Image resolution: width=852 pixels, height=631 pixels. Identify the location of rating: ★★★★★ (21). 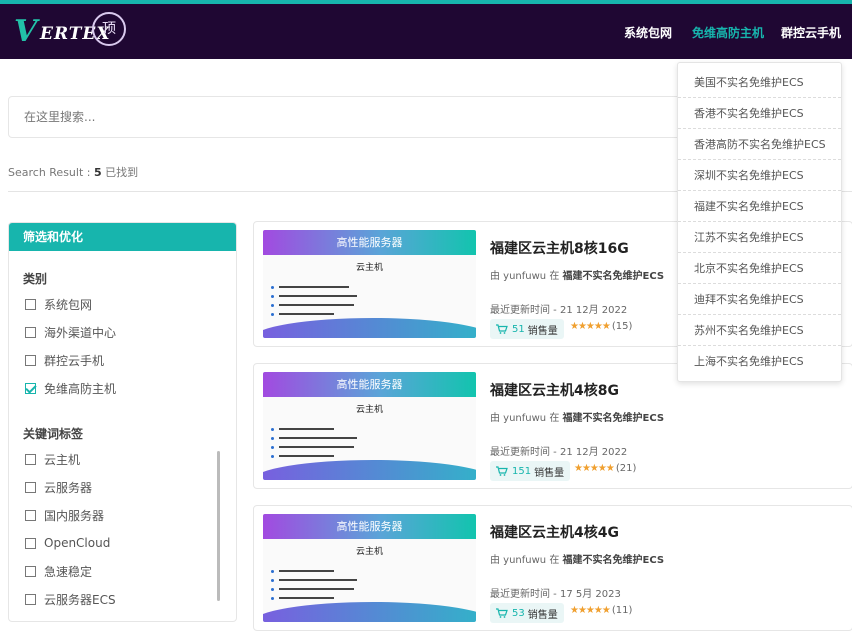
(605, 468).